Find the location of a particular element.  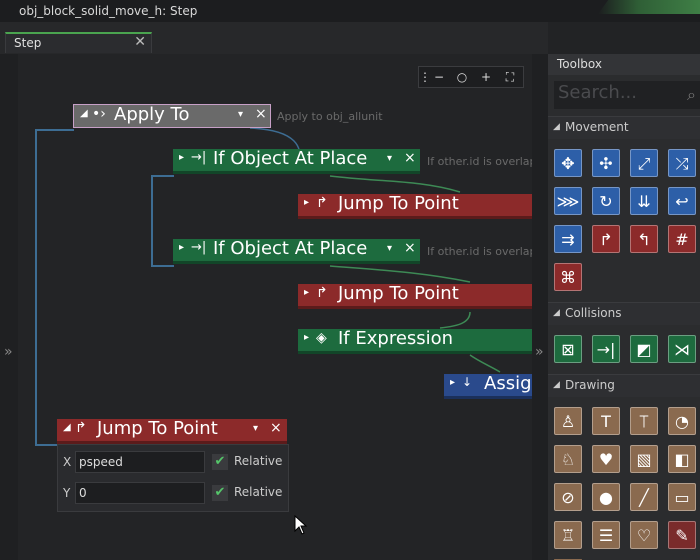

set-gravity-icon: ⇊ is located at coordinates (644, 201).